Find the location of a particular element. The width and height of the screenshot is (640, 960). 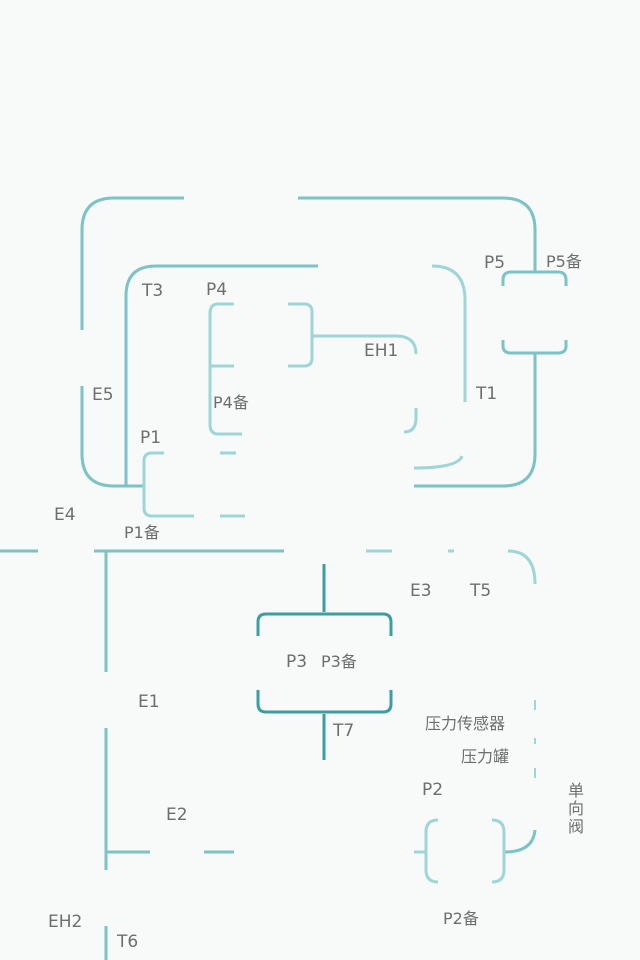

pipe-inner-bottom-right is located at coordinates (438, 462).